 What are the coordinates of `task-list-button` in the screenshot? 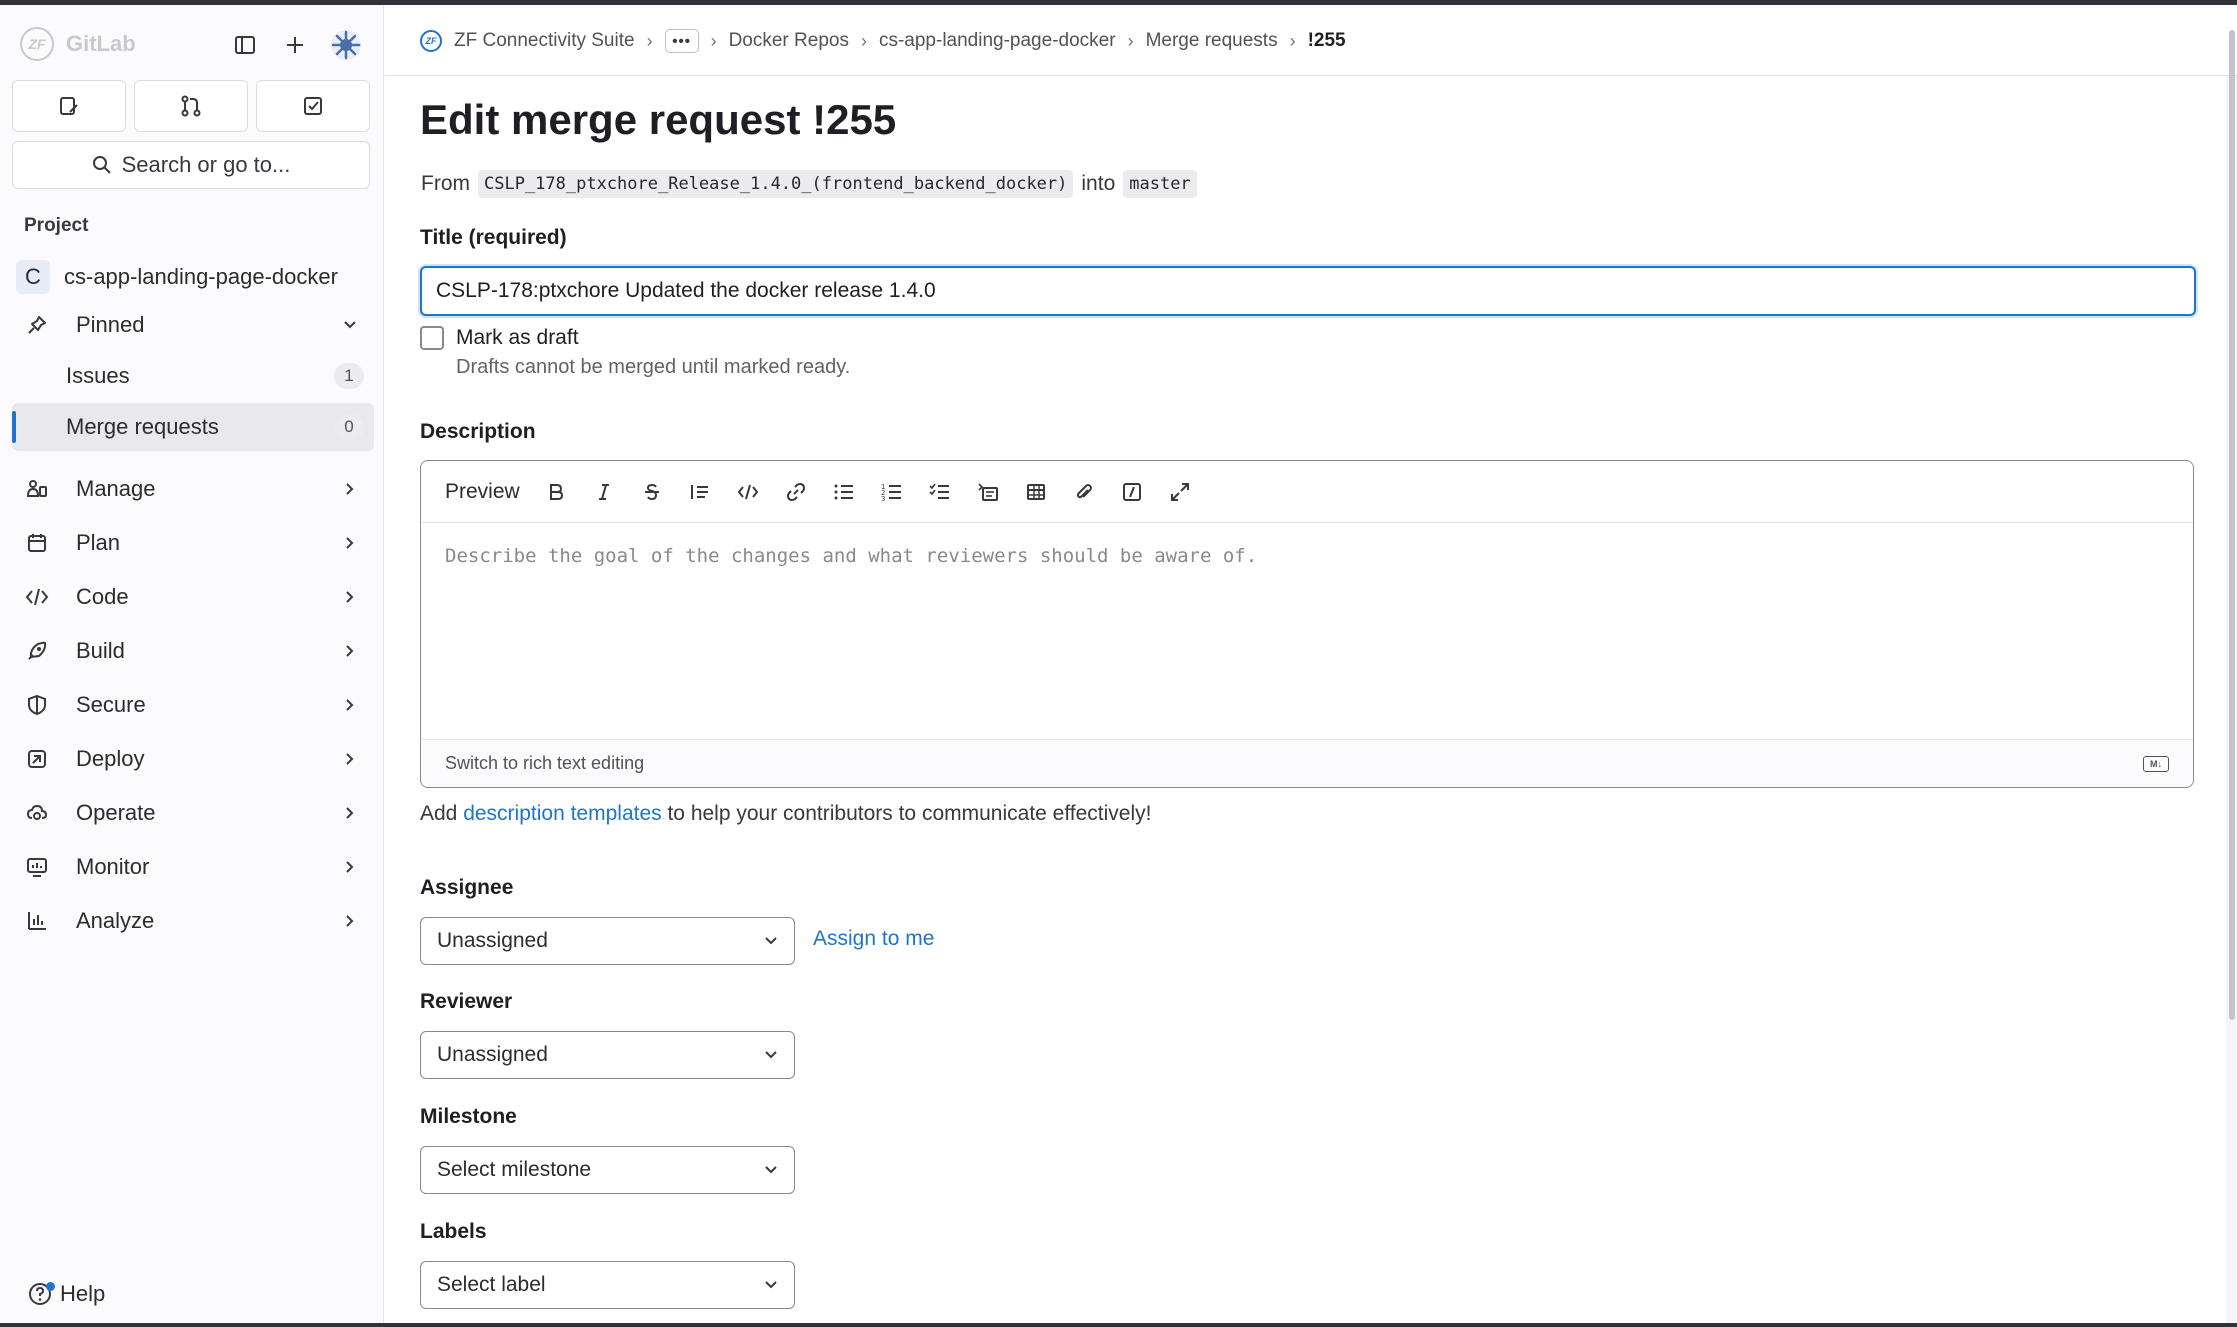 It's located at (940, 492).